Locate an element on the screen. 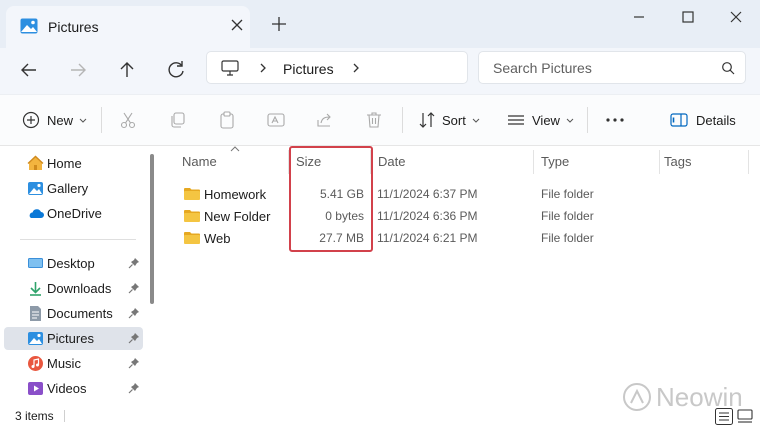 The image size is (760, 428). view-label: View is located at coordinates (546, 120).